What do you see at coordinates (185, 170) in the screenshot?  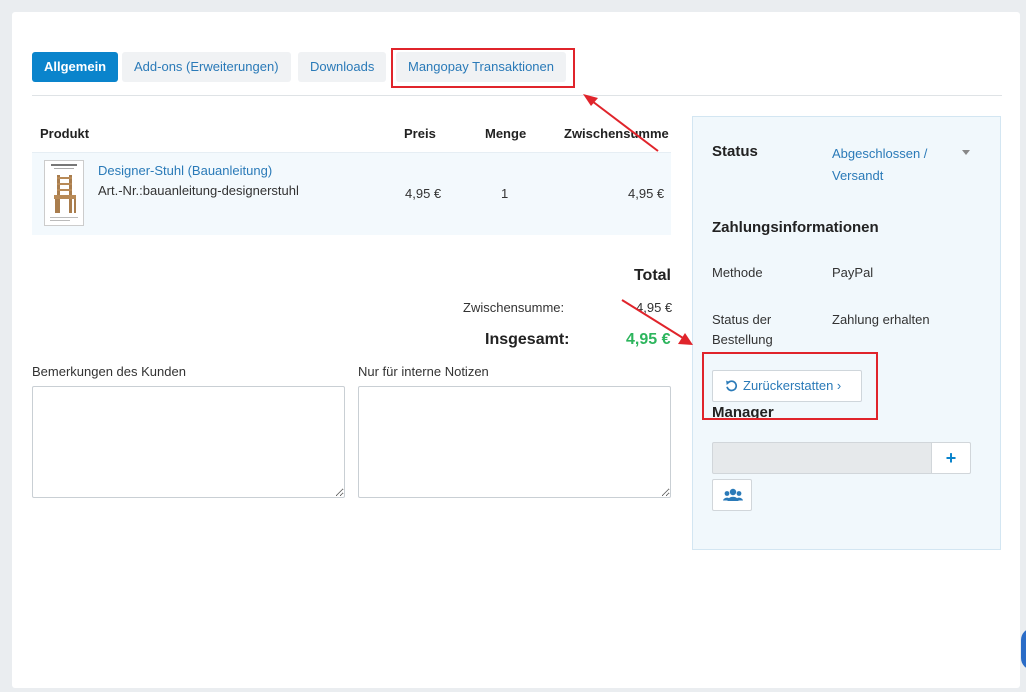 I see `product-link: Designer-Stuhl (Bauanleitung)` at bounding box center [185, 170].